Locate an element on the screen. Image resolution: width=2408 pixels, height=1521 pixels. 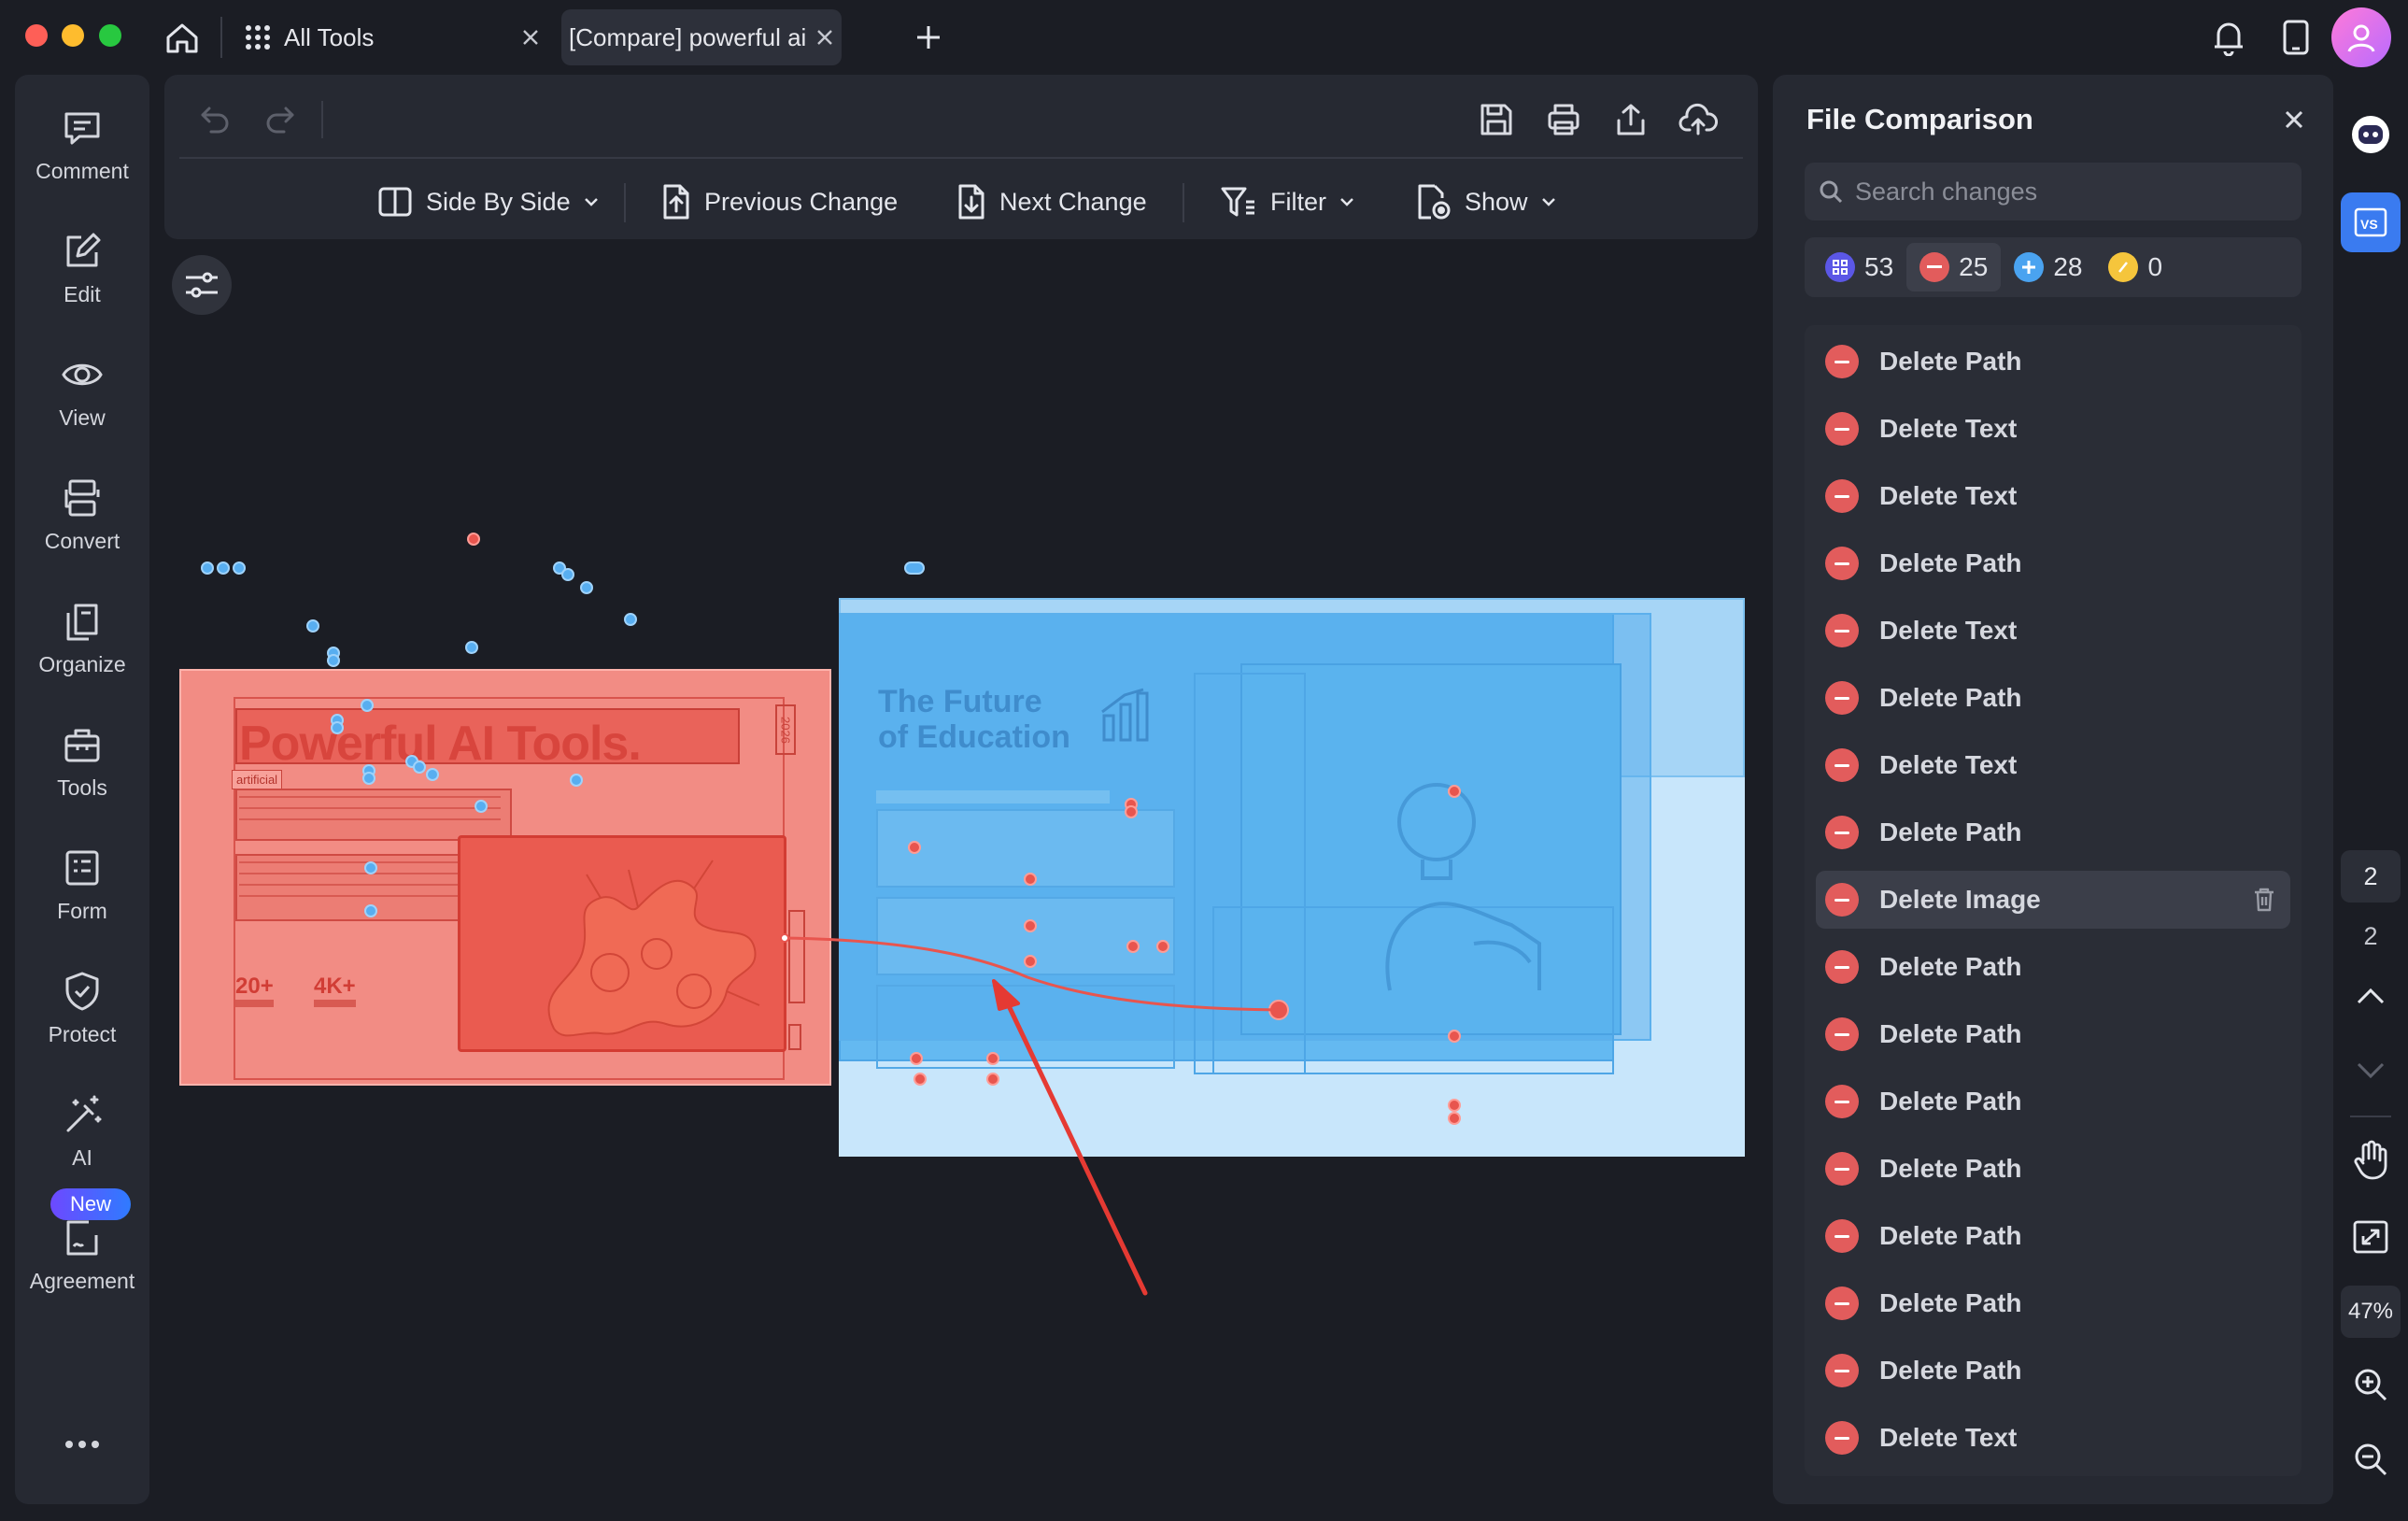
tab-all-tools: All Tools is located at coordinates (389, 37).